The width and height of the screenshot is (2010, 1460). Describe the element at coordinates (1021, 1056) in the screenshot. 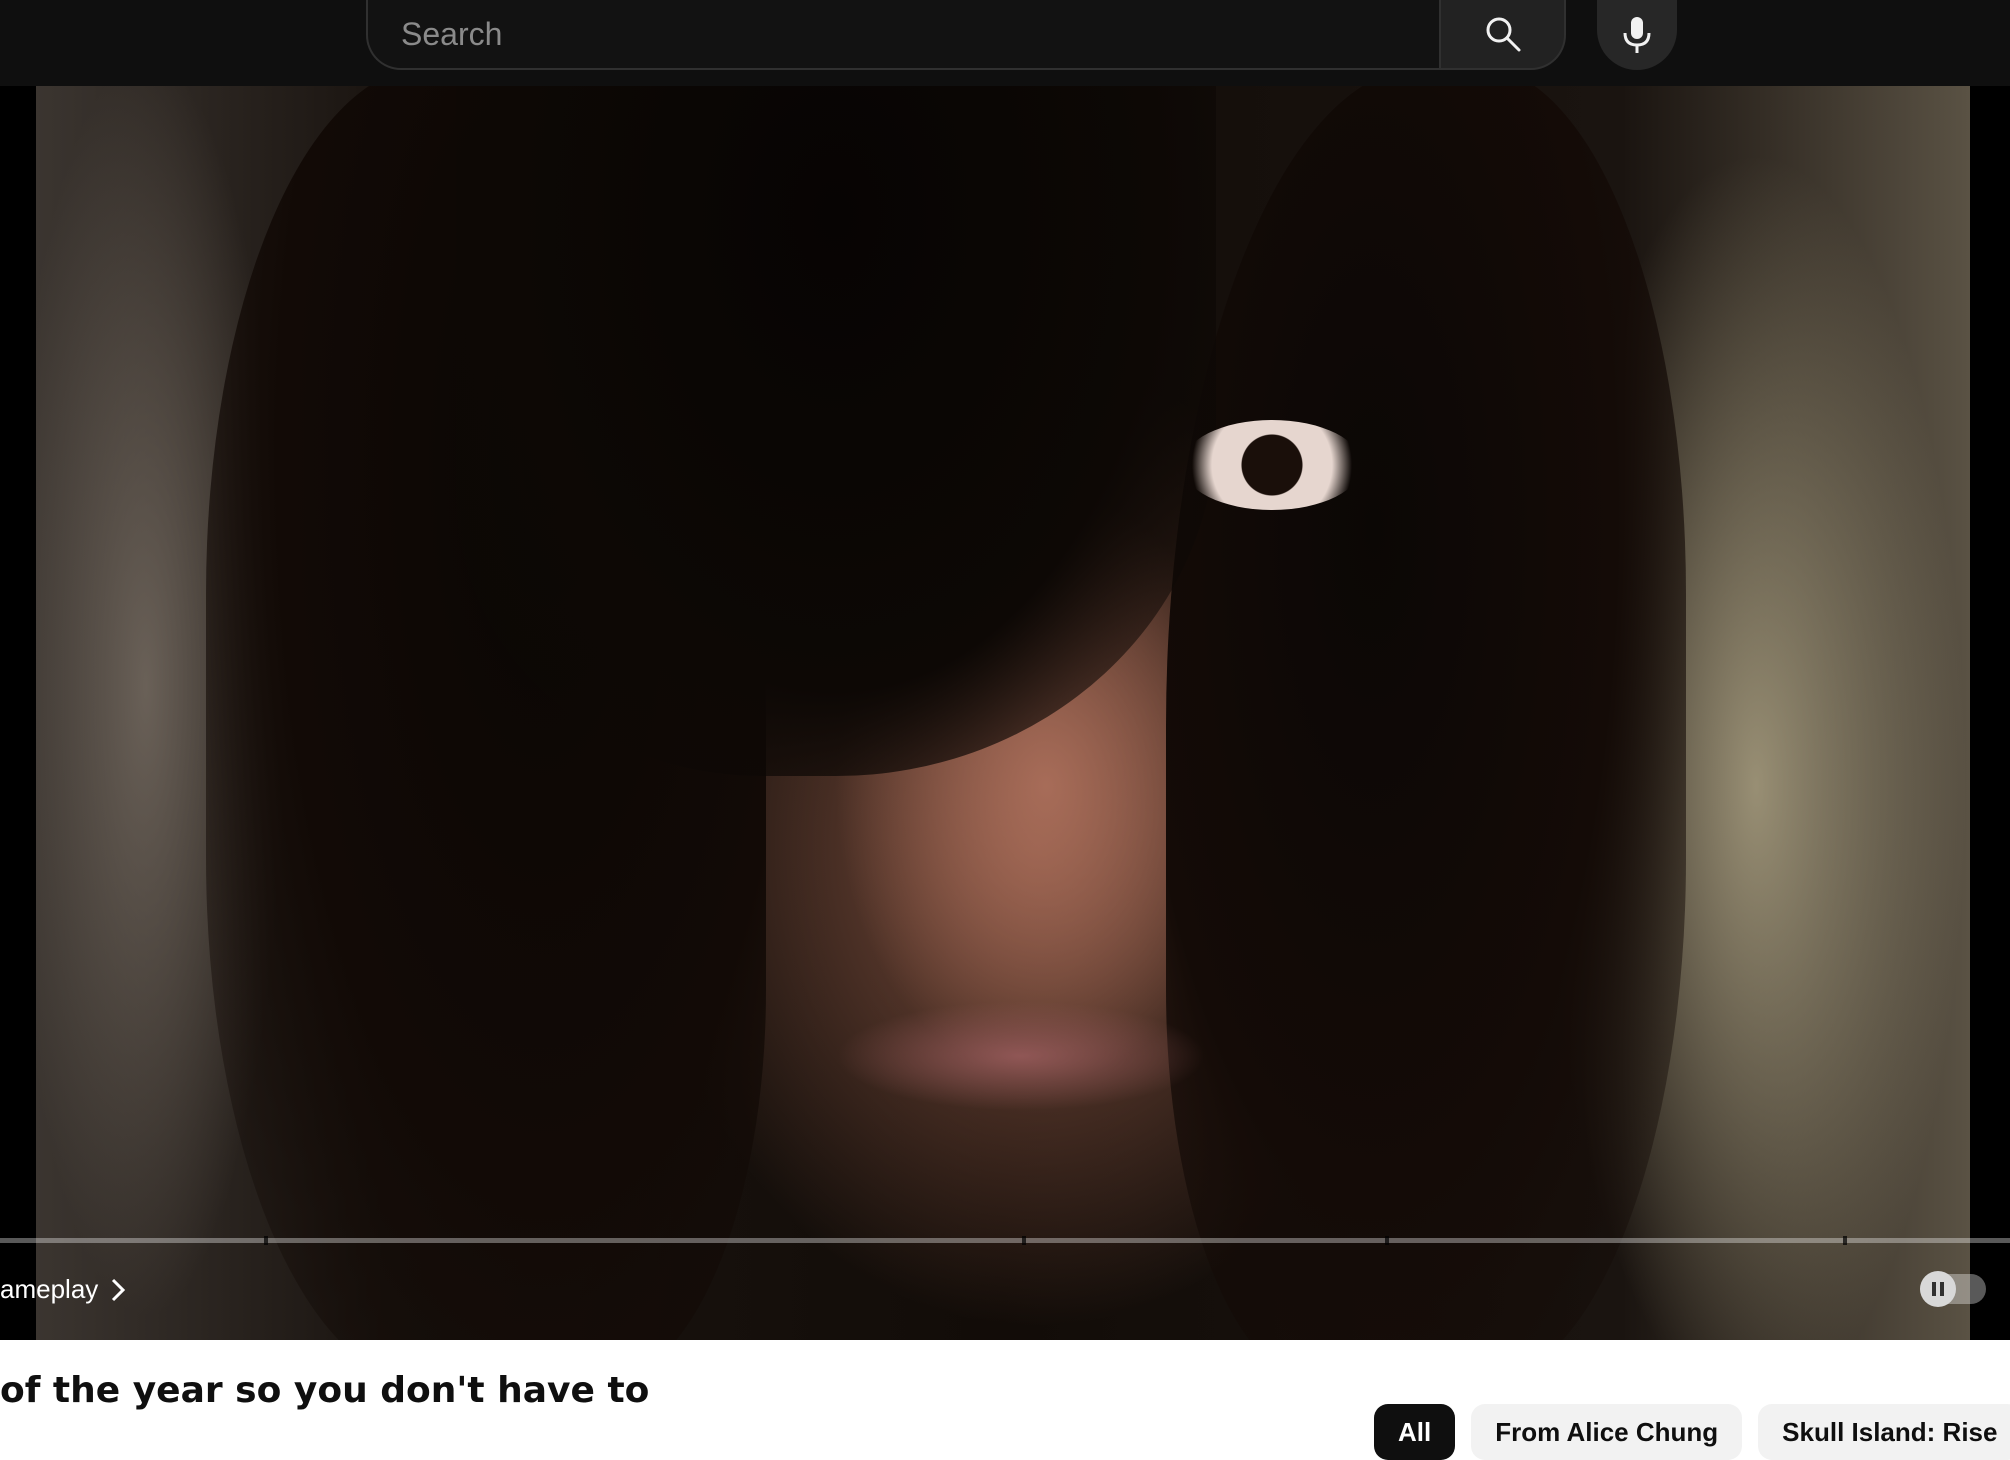

I see `video-content-lips` at that location.